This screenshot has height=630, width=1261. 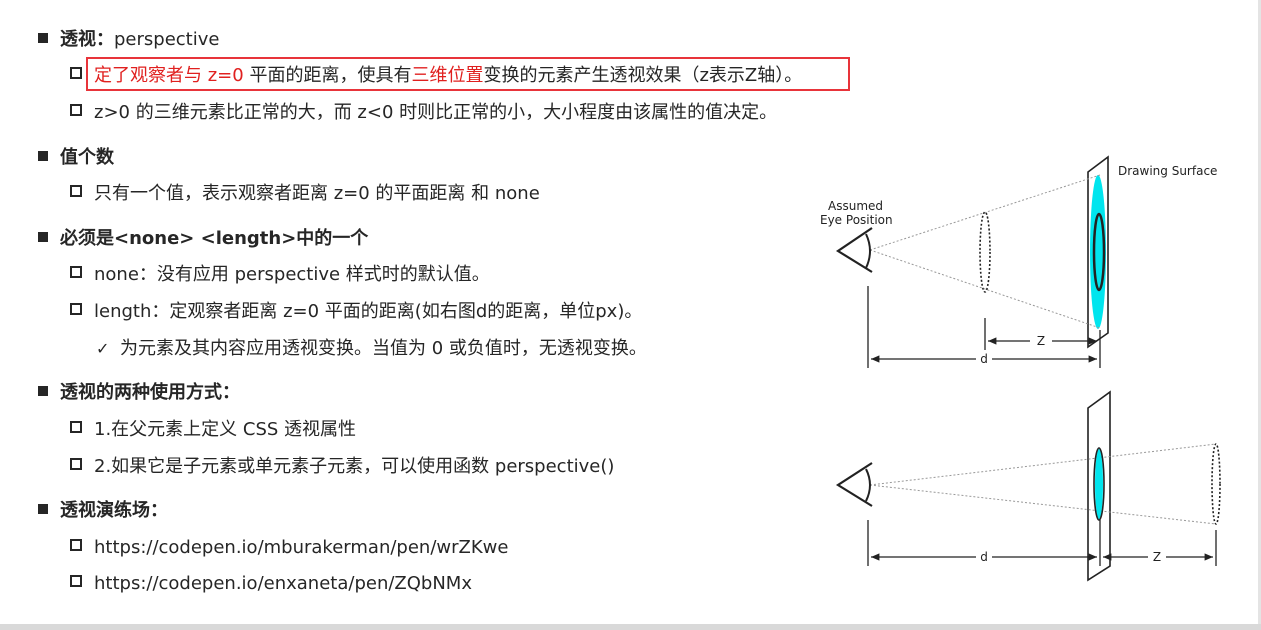 I want to click on section-heading-playground: 透视演练场：, so click(x=103, y=511).